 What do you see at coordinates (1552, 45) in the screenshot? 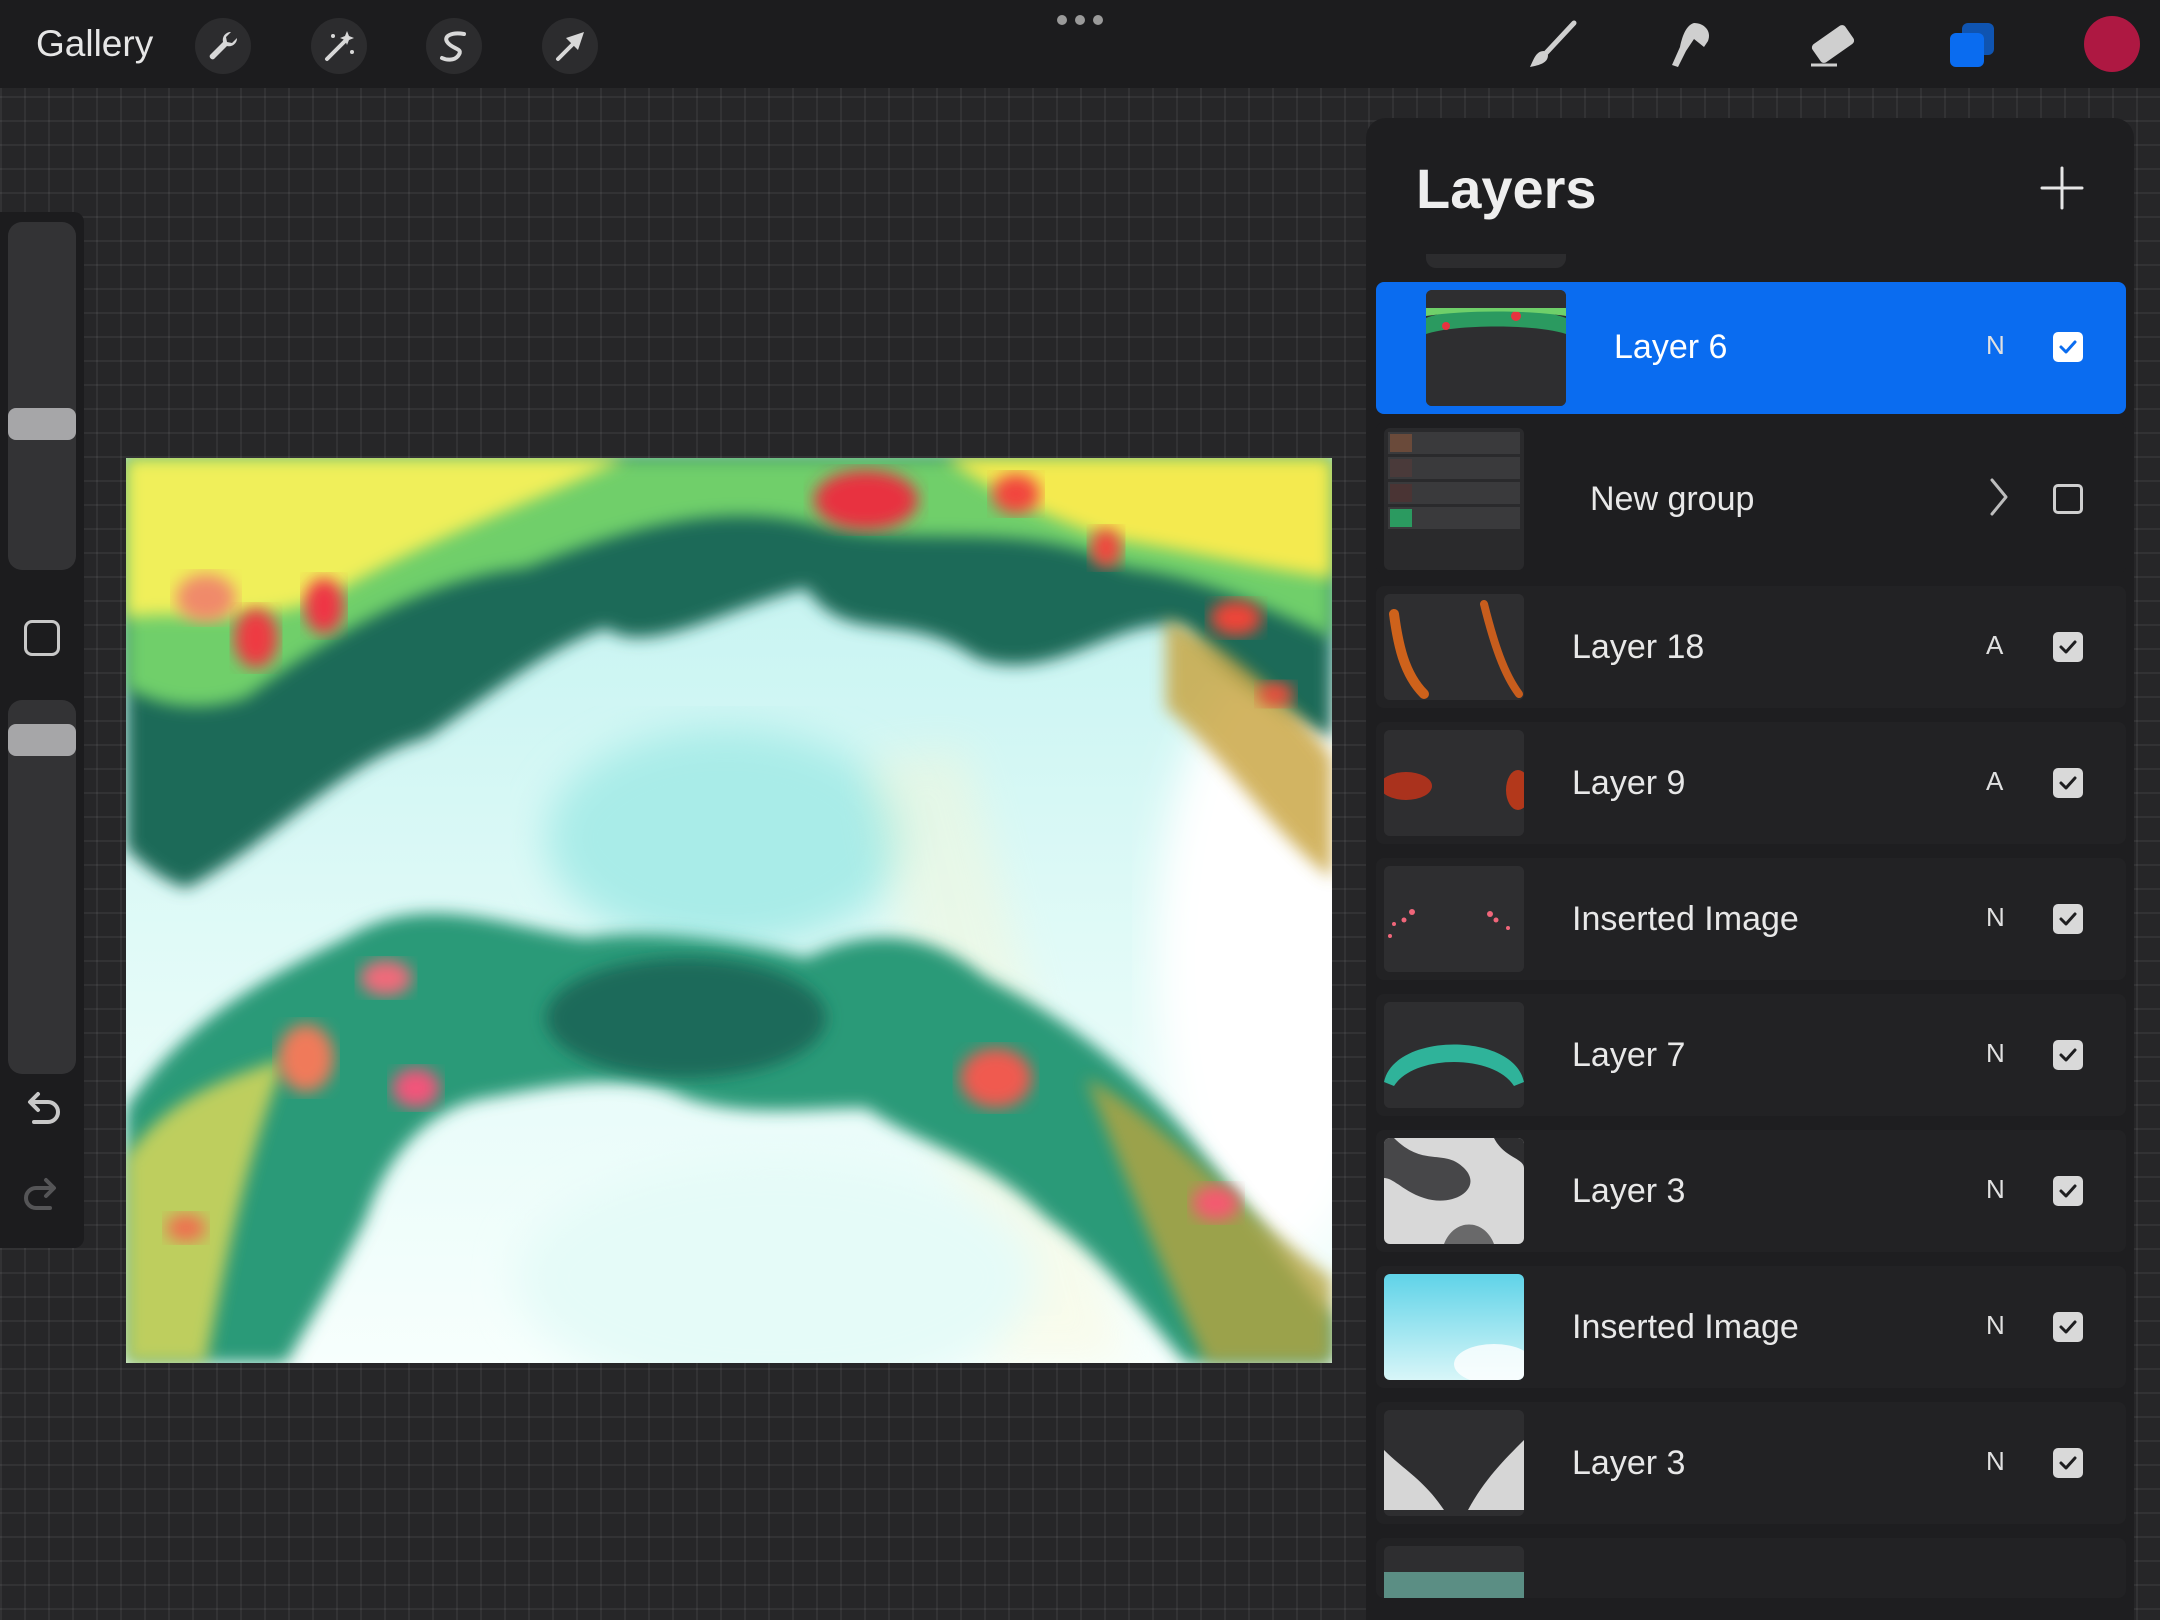
I see `brush-icon` at bounding box center [1552, 45].